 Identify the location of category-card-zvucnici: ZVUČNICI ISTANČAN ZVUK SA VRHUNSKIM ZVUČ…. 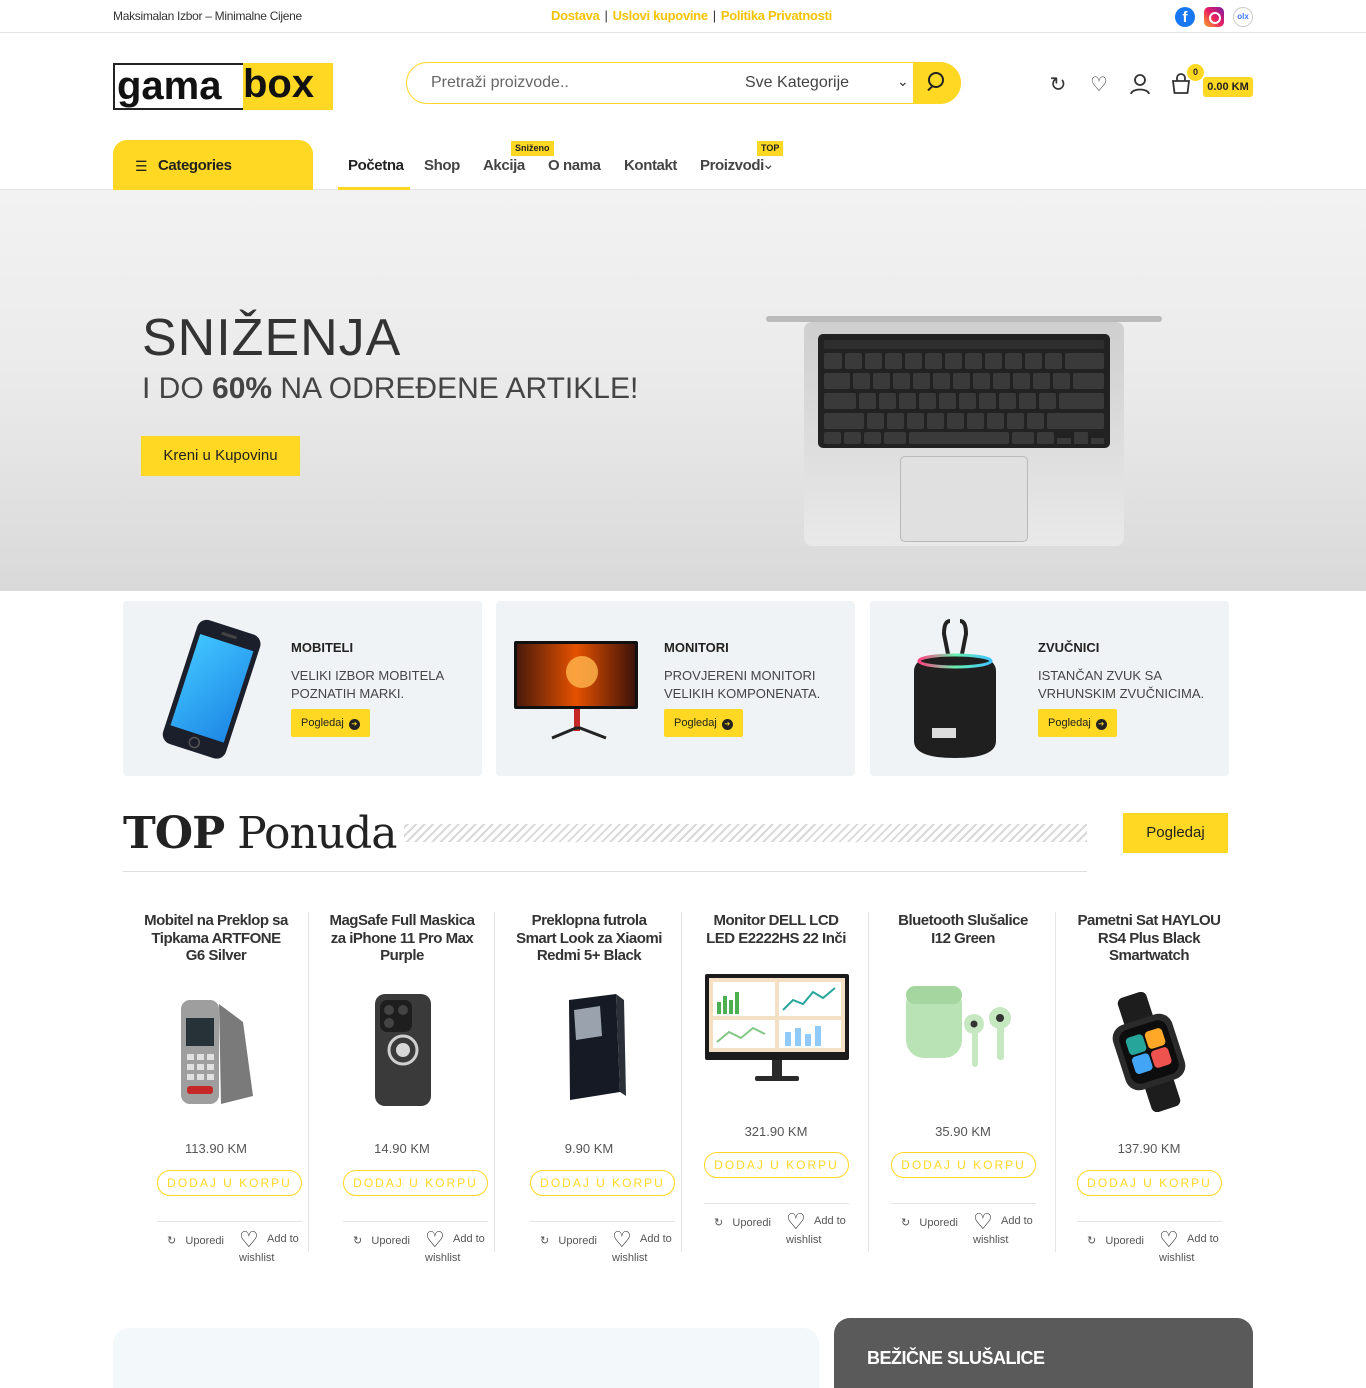
(1049, 688).